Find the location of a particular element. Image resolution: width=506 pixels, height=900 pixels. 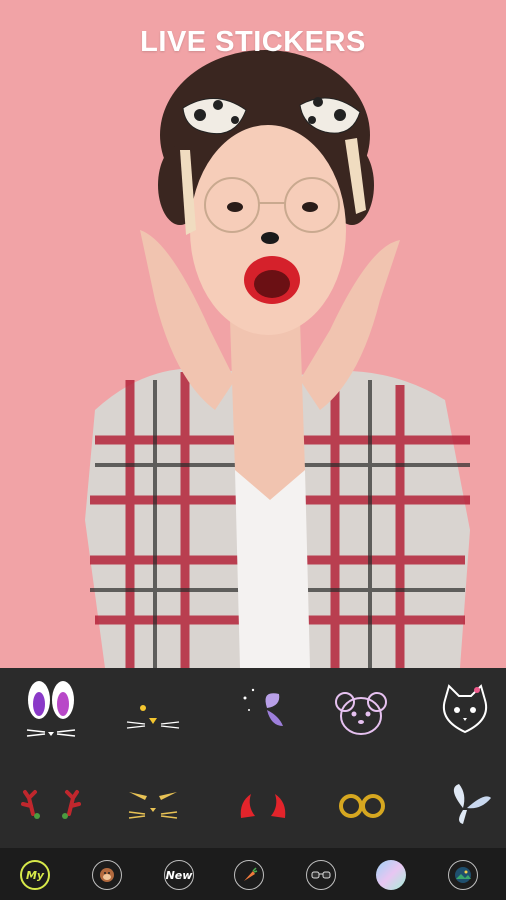

cat-nose-whiskers-icon is located at coordinates (153, 717).